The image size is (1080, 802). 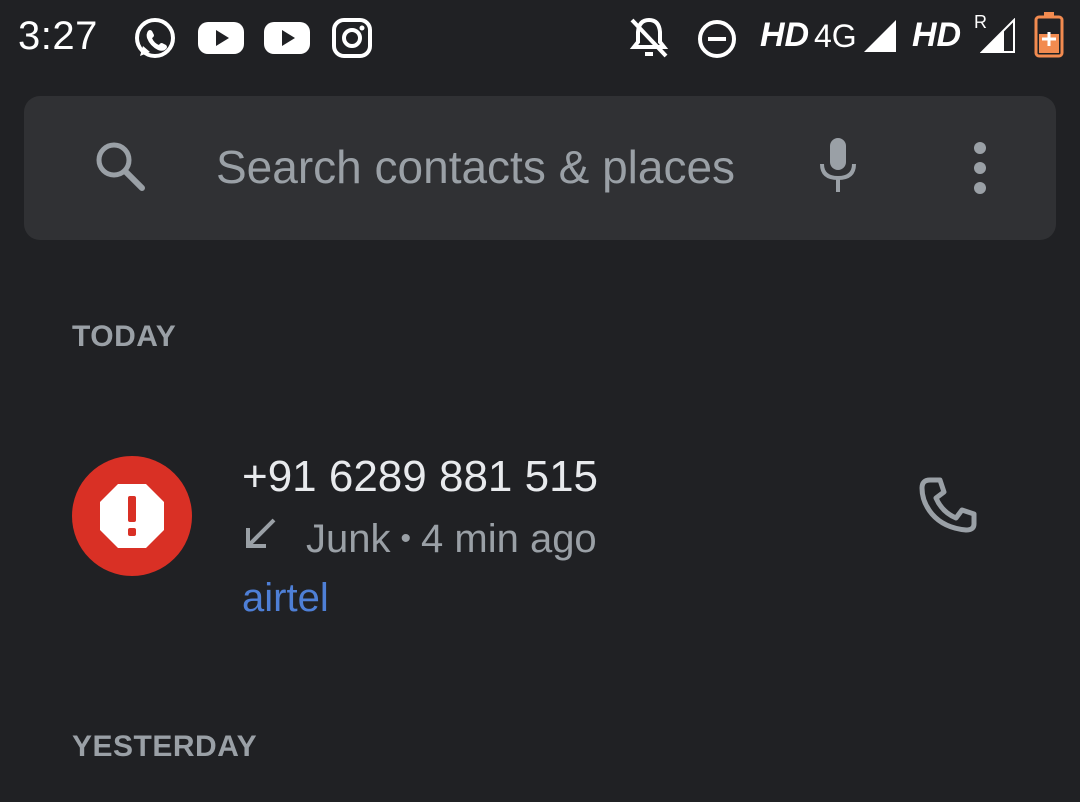 I want to click on caller-number: +91 6289 881 515, so click(x=420, y=476).